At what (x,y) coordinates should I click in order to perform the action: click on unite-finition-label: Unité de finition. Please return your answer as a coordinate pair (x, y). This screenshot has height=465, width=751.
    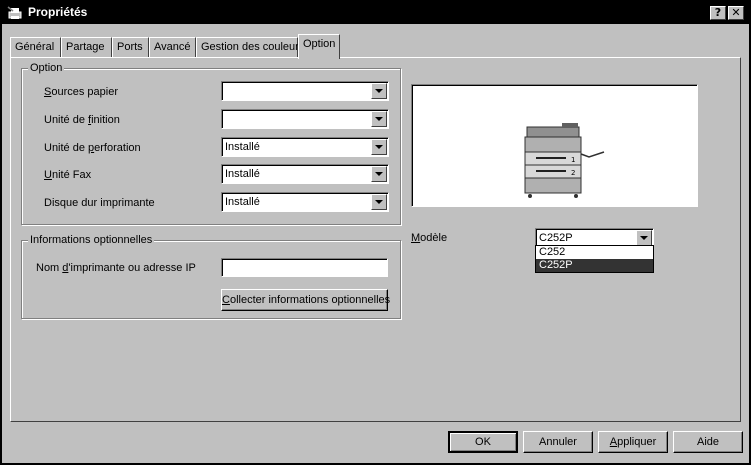
    Looking at the image, I should click on (82, 120).